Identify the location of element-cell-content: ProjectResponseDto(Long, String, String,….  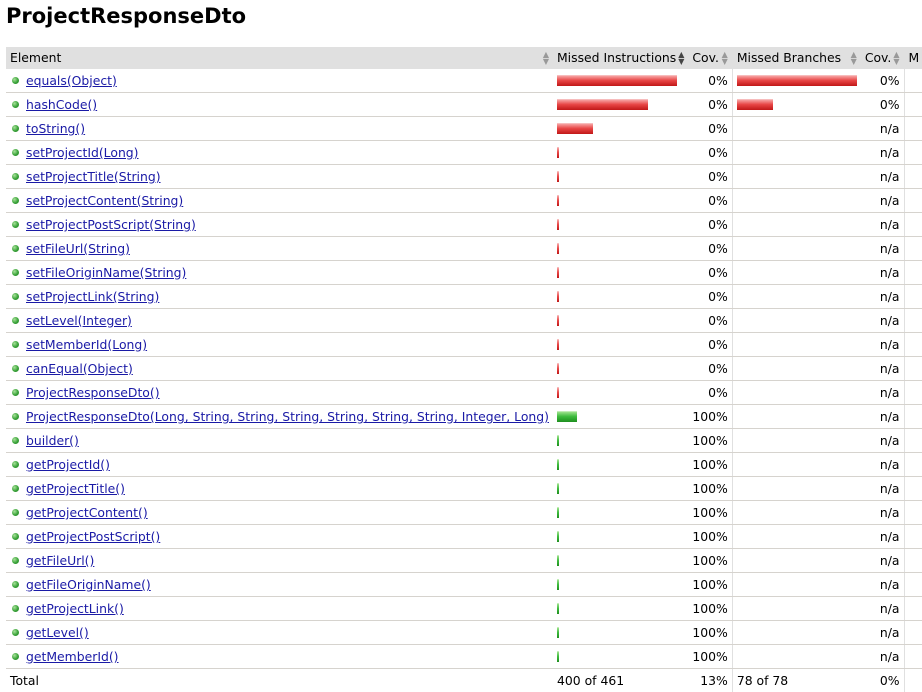
(279, 416).